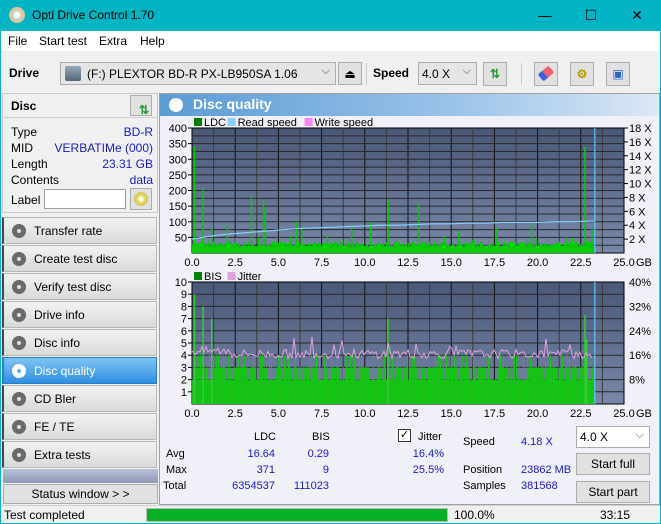  What do you see at coordinates (80, 494) in the screenshot?
I see `status-window-button: Status window > >` at bounding box center [80, 494].